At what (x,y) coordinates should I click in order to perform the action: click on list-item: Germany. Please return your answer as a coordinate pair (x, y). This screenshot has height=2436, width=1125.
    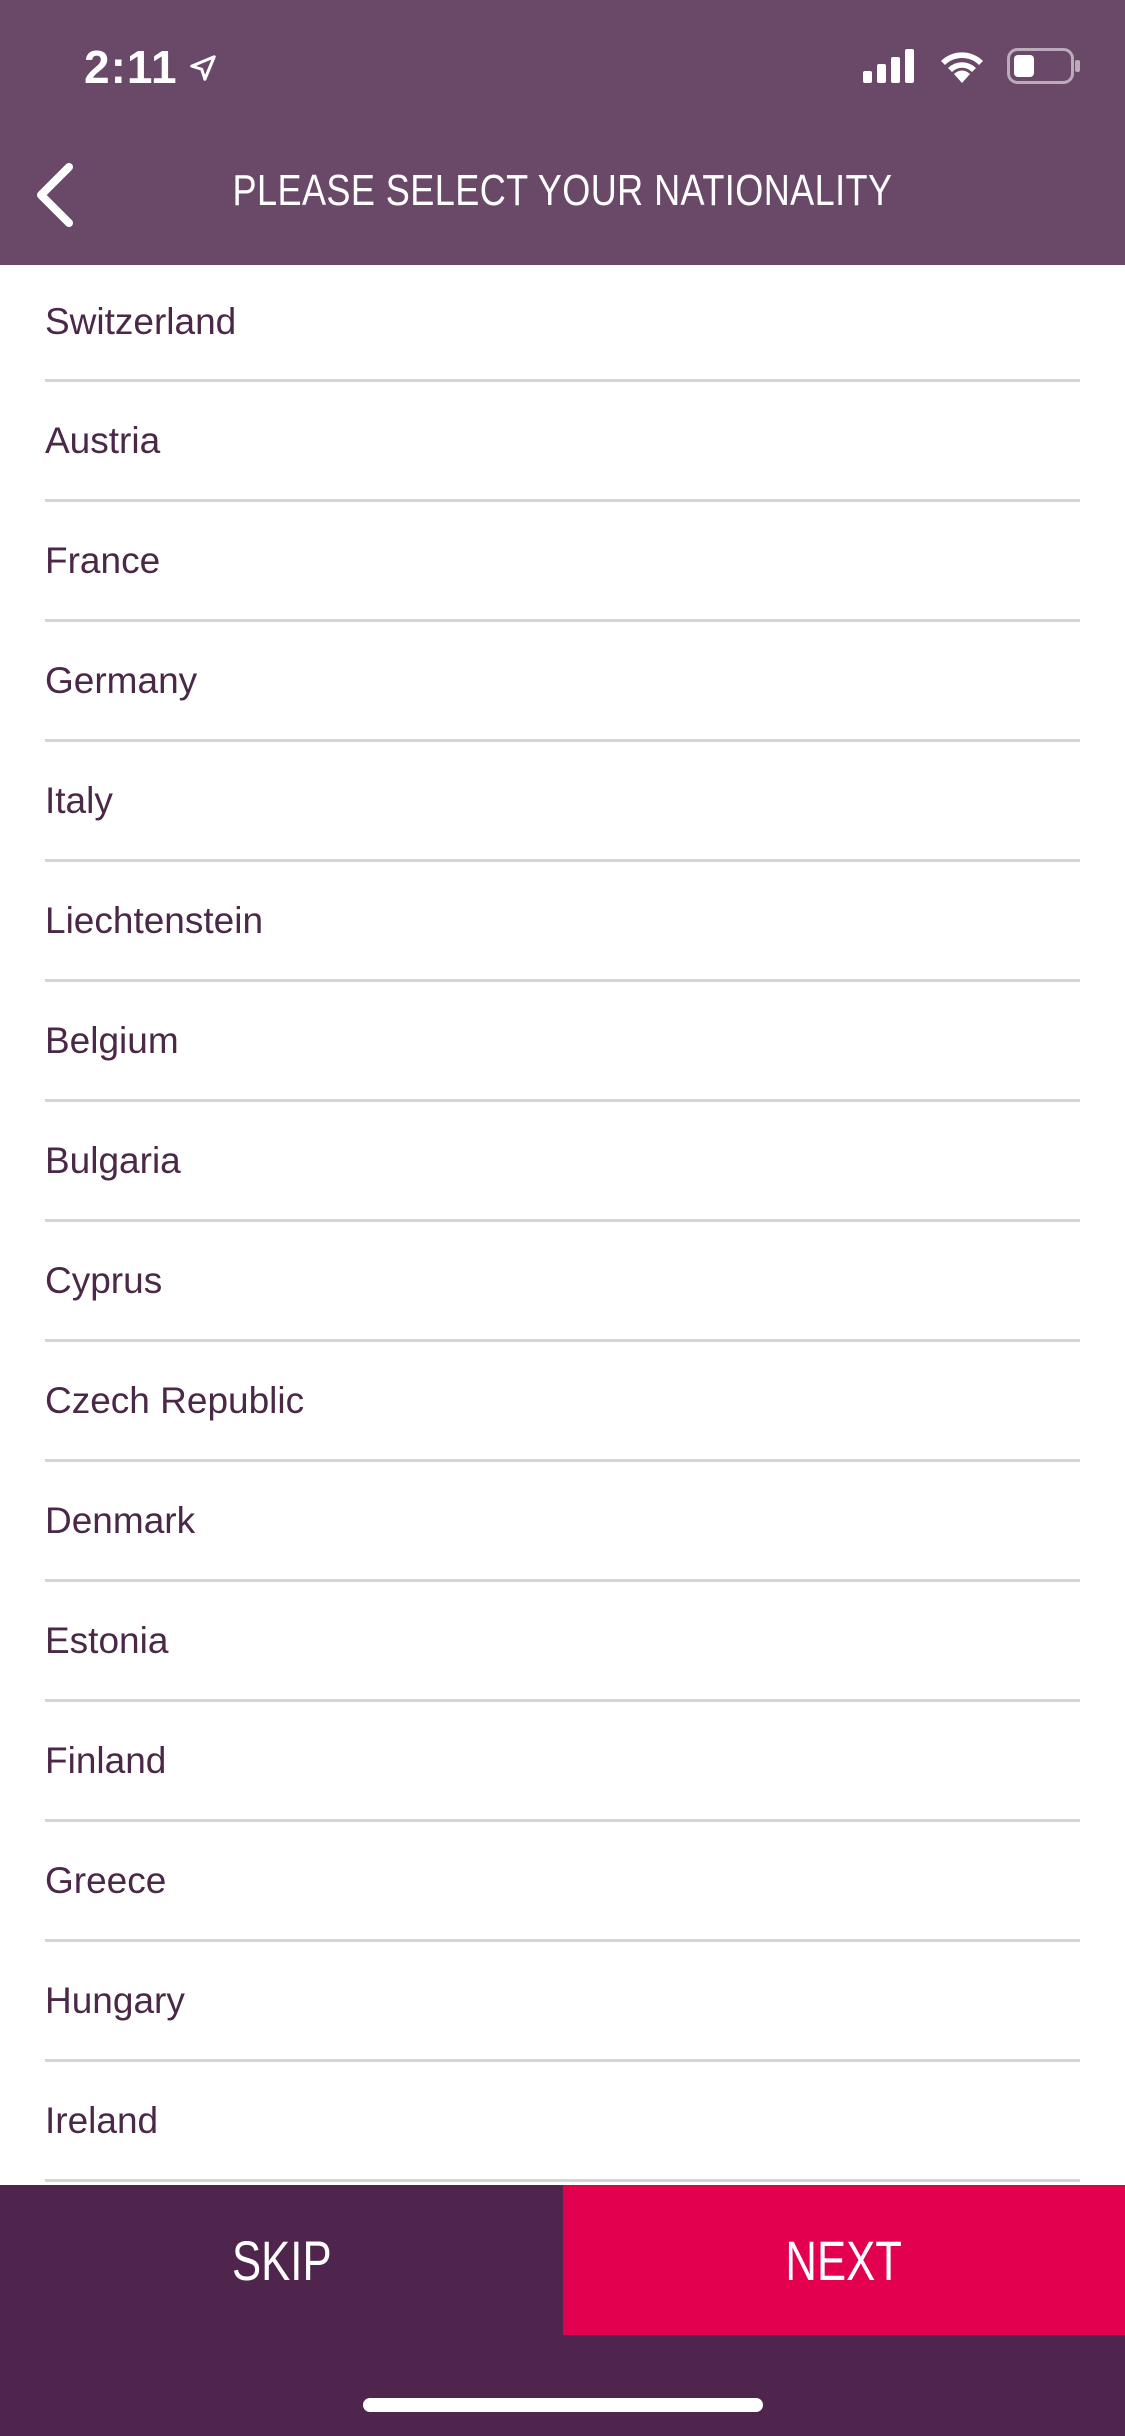
    Looking at the image, I should click on (562, 682).